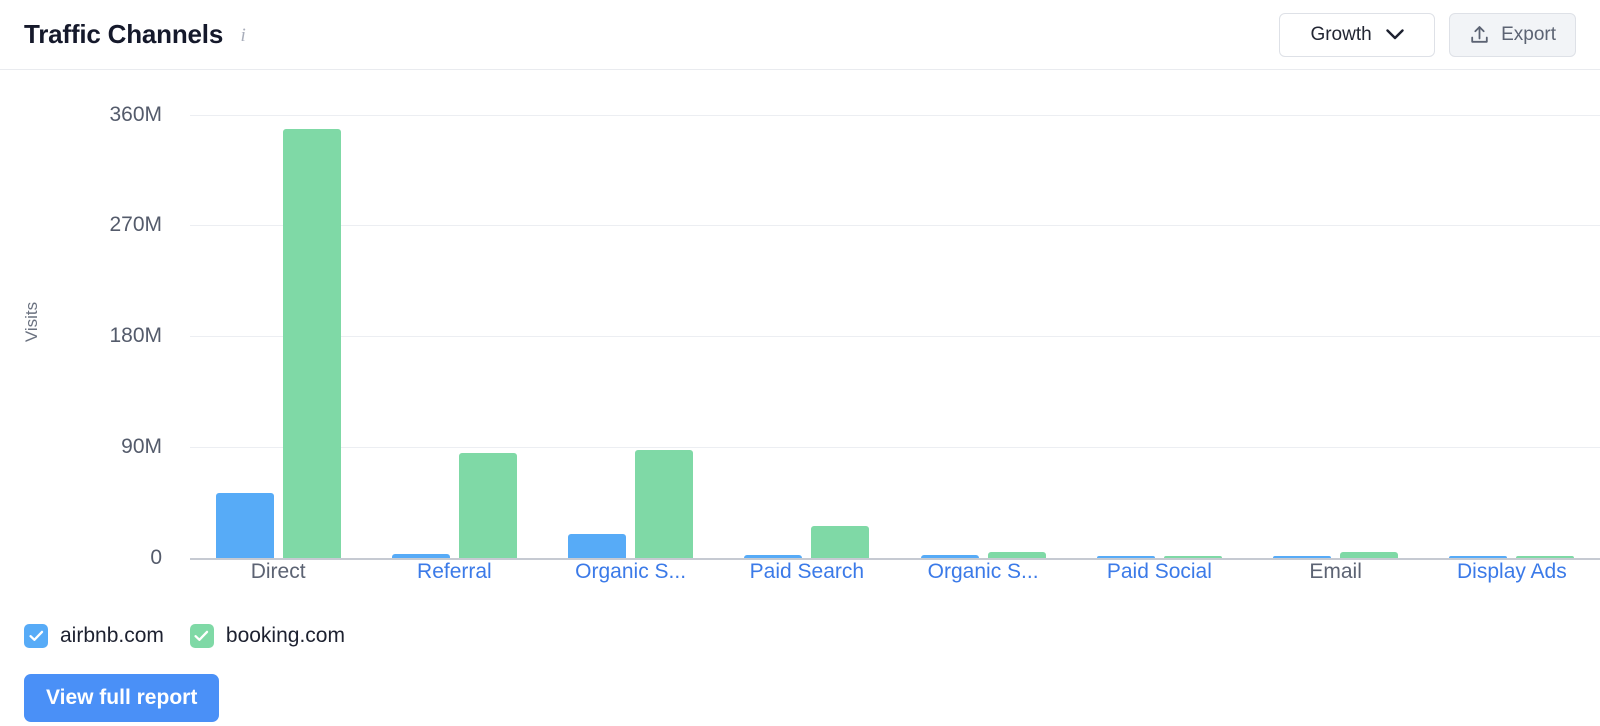  I want to click on x-axis-label: Email, so click(1335, 571).